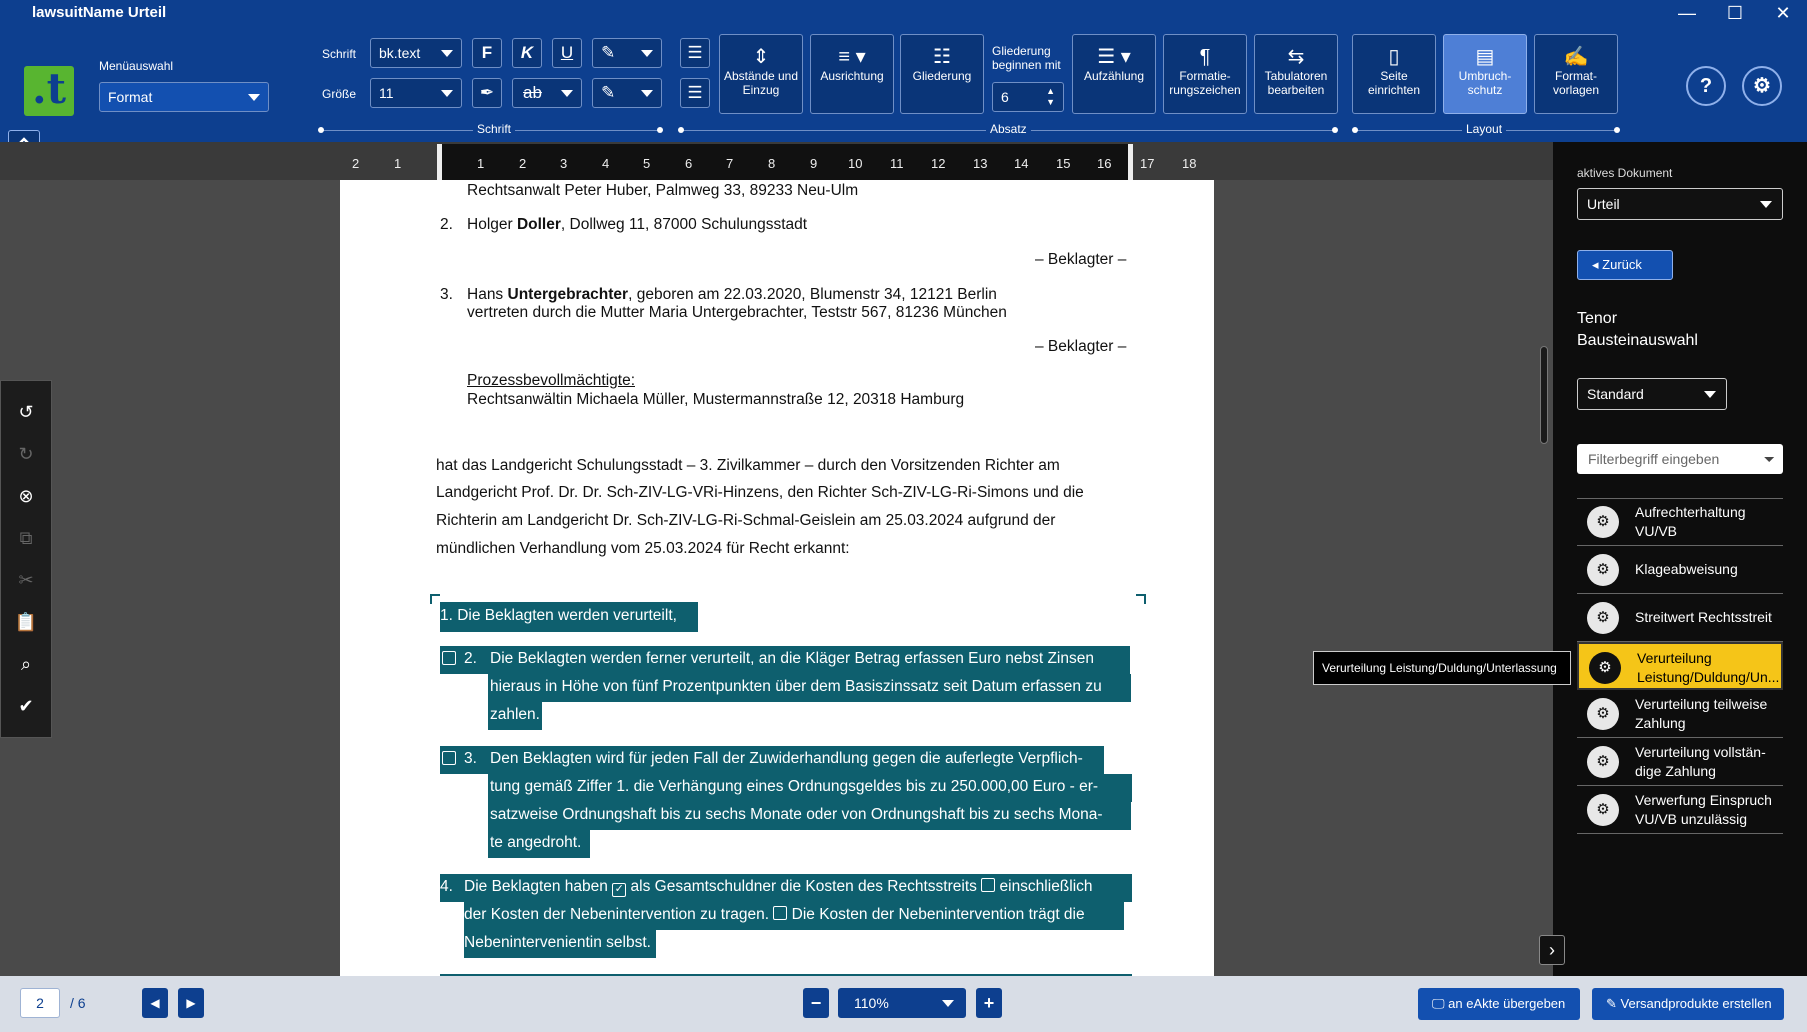 The image size is (1807, 1032). What do you see at coordinates (1680, 522) in the screenshot?
I see `baustein-item: ⚙ Aufrechterhaltung VU/VB` at bounding box center [1680, 522].